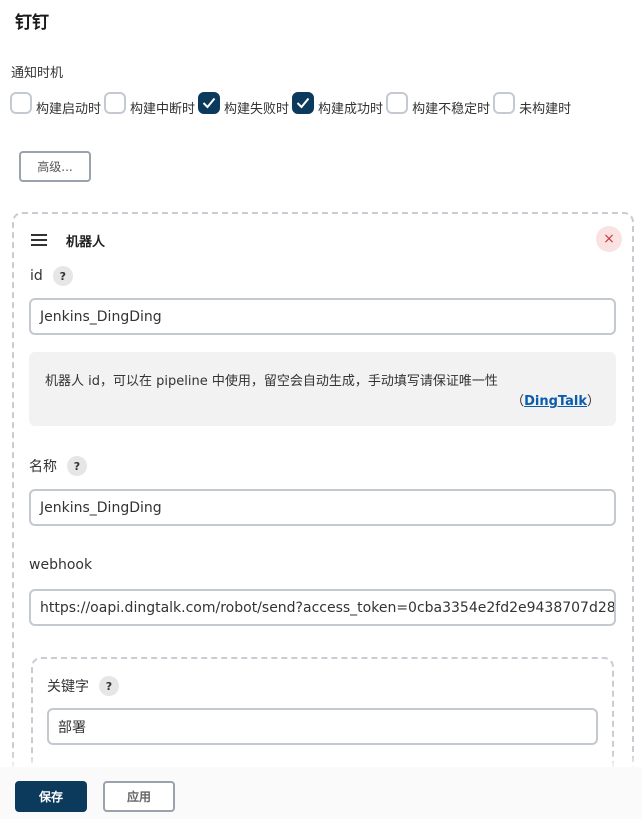 The height and width of the screenshot is (819, 642). I want to click on notify-options: 构建启动时 构建中断时 构建失败时 构建成功时 构建不稳定时 未构建时, so click(292, 104).